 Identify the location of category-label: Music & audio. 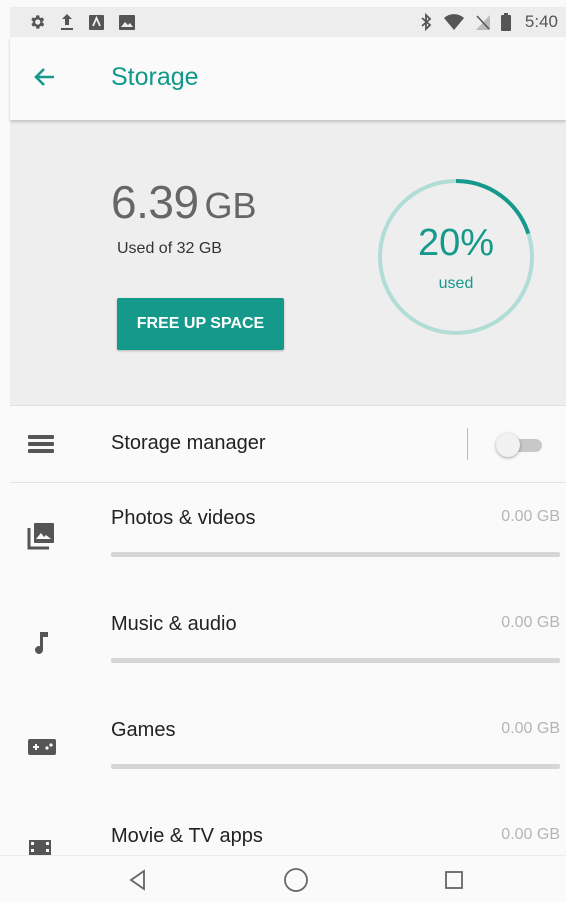
(174, 624).